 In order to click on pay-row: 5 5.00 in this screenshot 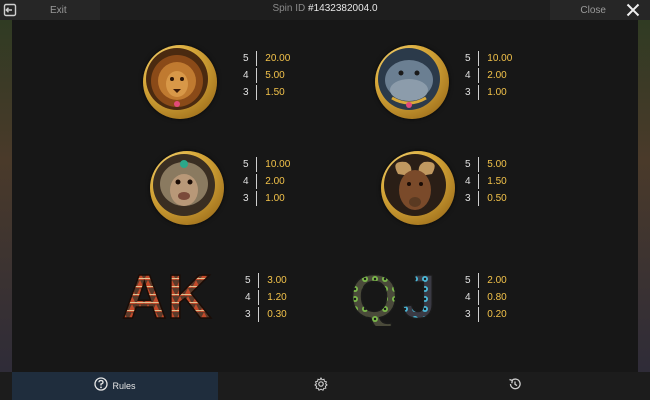, I will do `click(495, 164)`.